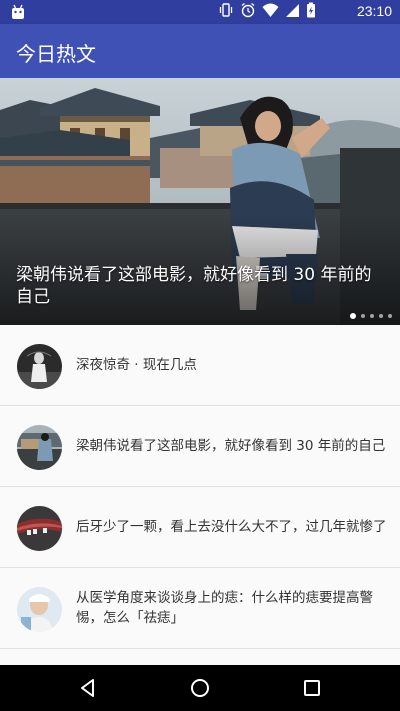  Describe the element at coordinates (292, 12) in the screenshot. I see `signal-icon` at that location.